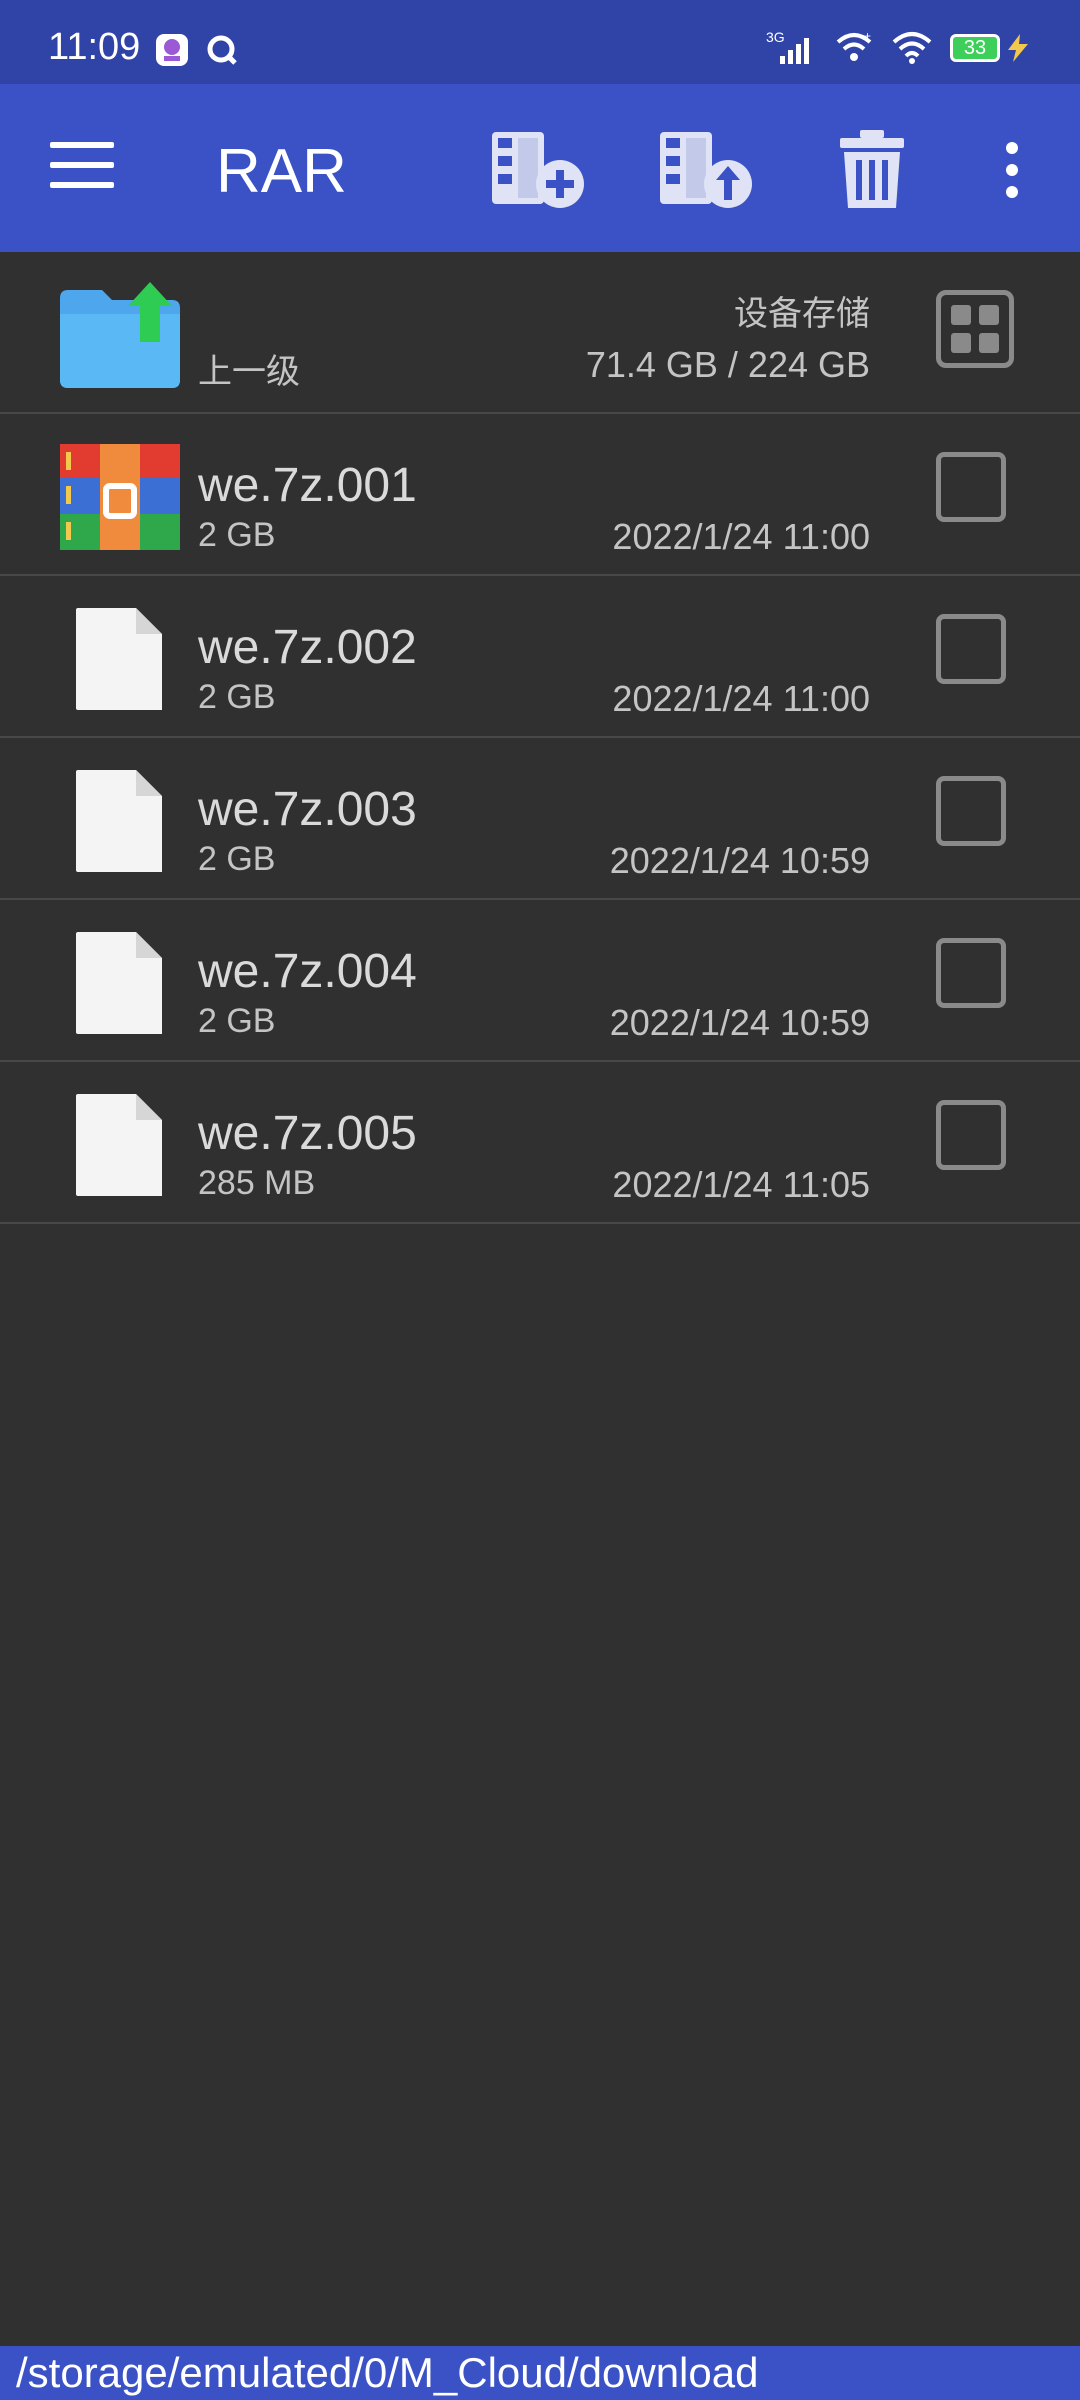 The height and width of the screenshot is (2400, 1080). I want to click on file-name: we.7z.001, so click(307, 485).